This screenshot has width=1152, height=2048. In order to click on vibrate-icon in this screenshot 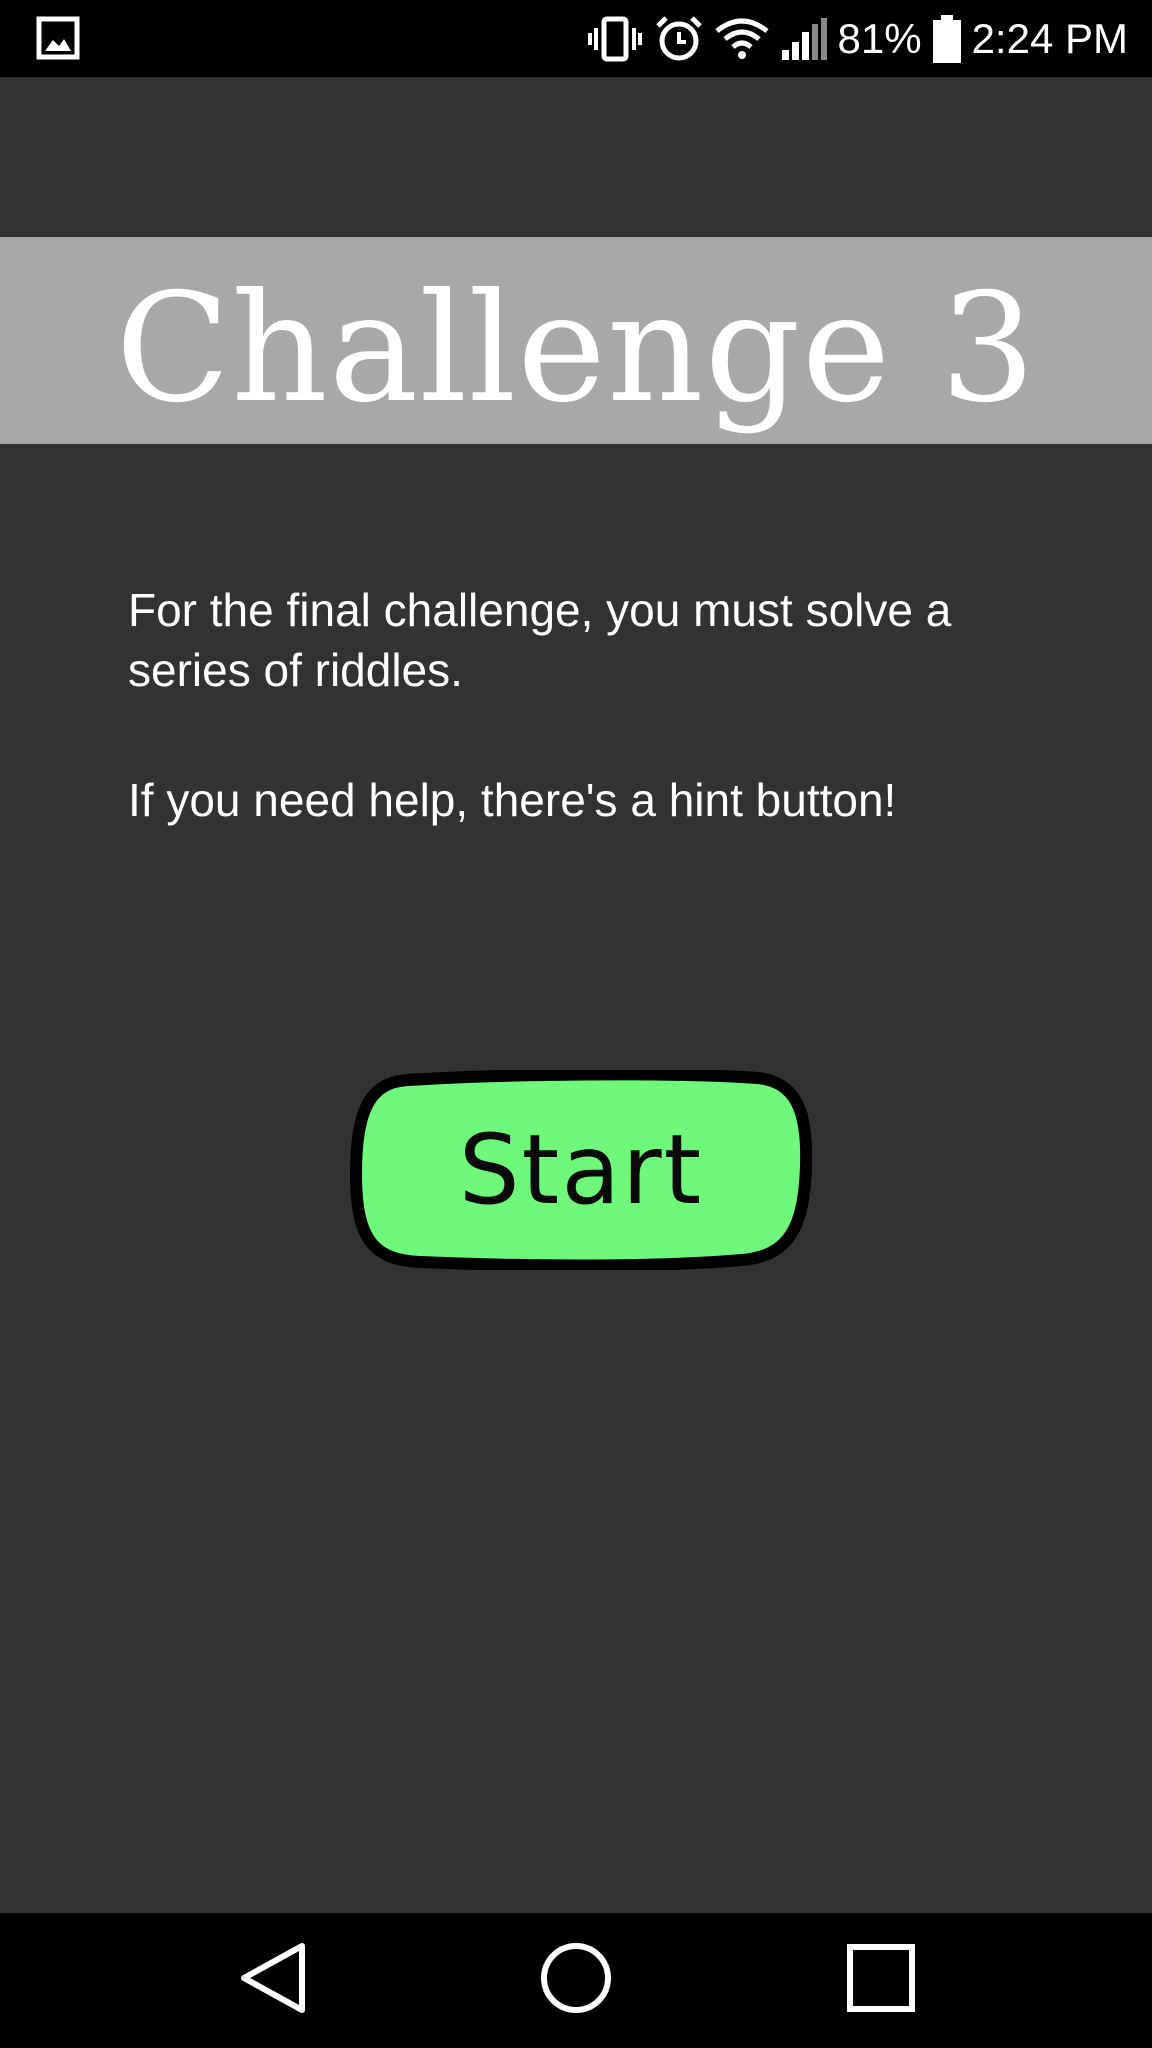, I will do `click(615, 39)`.